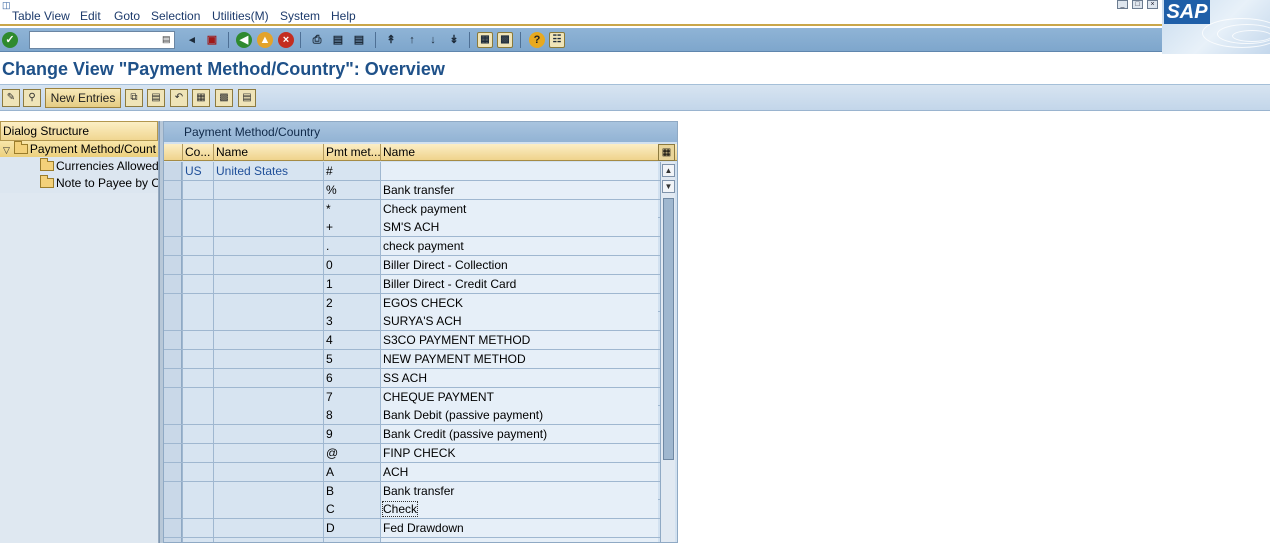  I want to click on method-name-input: SM'S ACH, so click(519, 227).